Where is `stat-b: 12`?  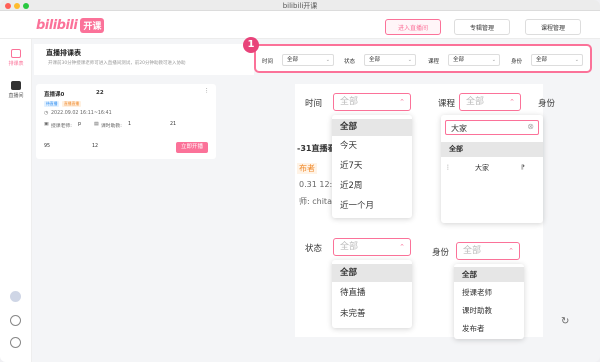
stat-b: 12 is located at coordinates (95, 146).